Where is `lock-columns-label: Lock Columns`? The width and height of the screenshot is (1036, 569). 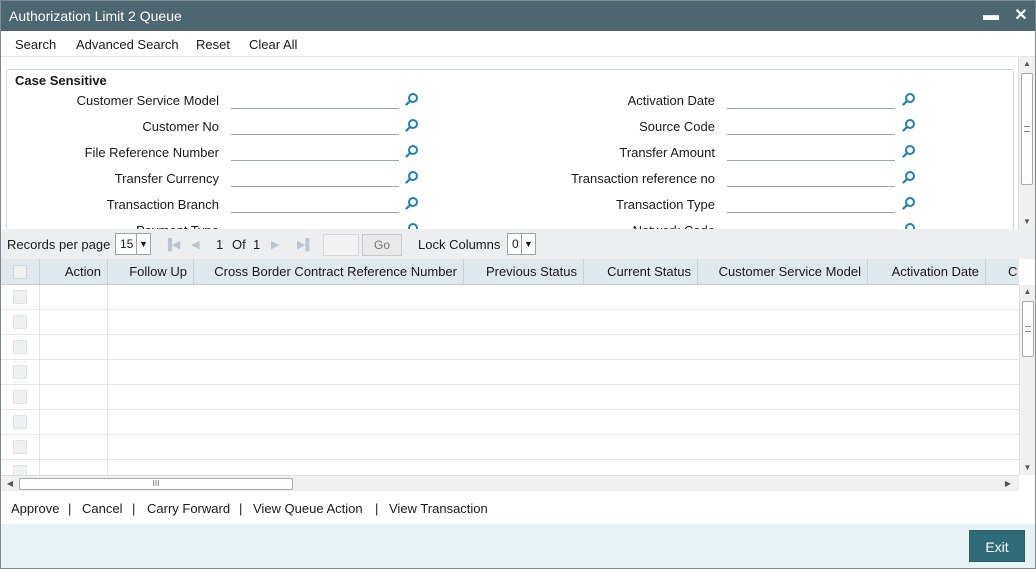 lock-columns-label: Lock Columns is located at coordinates (459, 244).